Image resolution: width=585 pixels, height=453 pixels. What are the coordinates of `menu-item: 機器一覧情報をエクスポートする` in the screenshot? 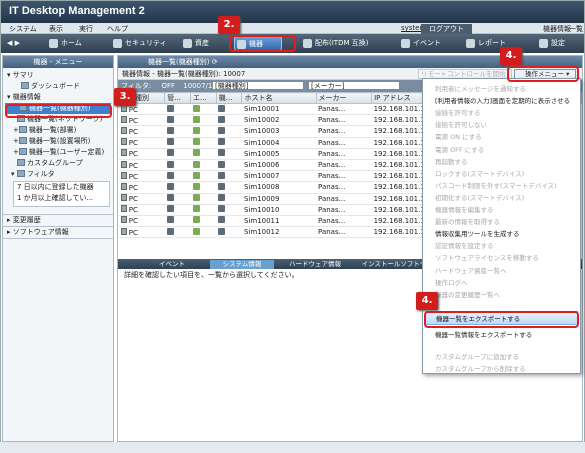 It's located at (483, 334).